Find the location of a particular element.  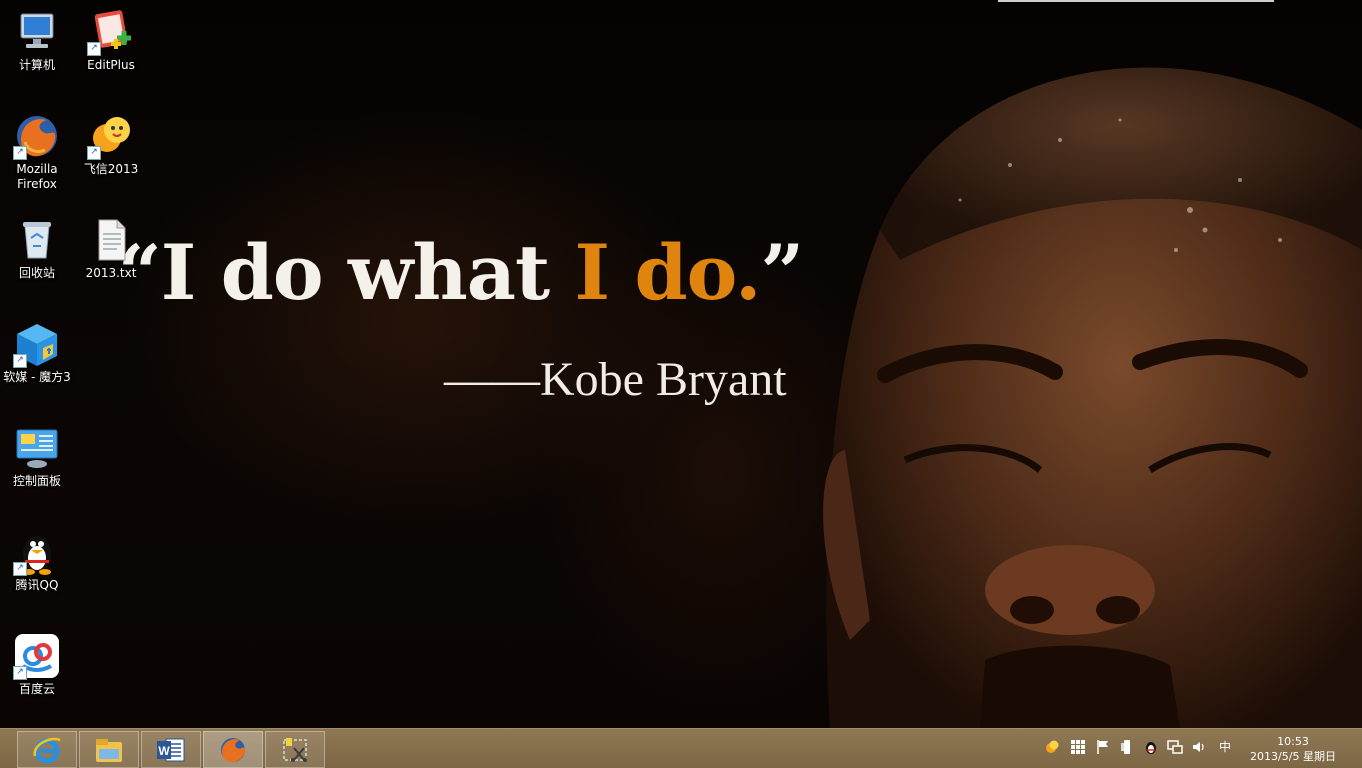

rubik-cube-icon: ↗ is located at coordinates (37, 344).